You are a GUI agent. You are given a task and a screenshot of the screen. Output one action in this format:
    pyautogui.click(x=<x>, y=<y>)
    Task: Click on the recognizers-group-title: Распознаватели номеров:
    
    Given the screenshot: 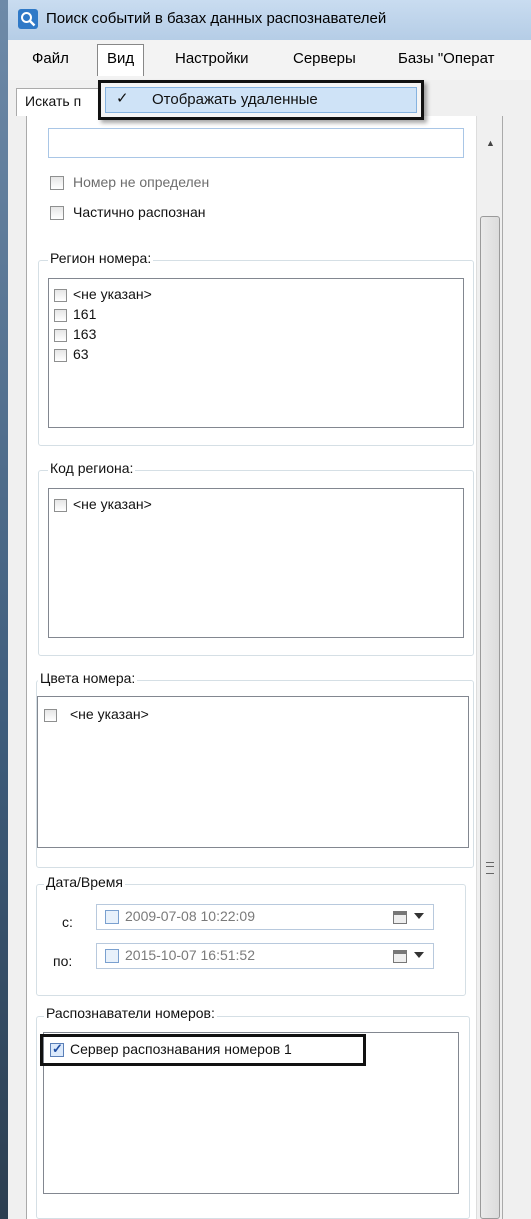 What is the action you would take?
    pyautogui.click(x=130, y=1013)
    